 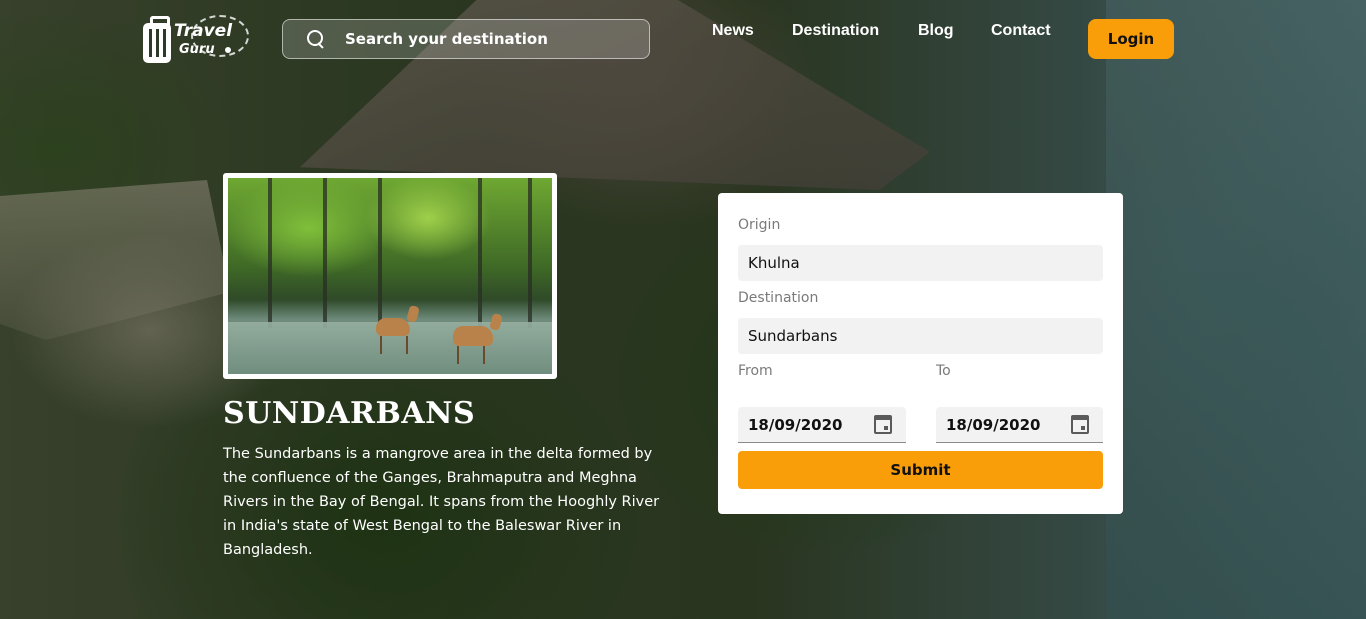 I want to click on to-label: To, so click(x=943, y=371).